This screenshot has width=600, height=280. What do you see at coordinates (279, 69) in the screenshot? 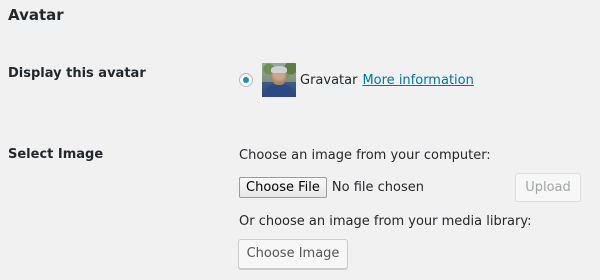
I see `avatar-hair` at bounding box center [279, 69].